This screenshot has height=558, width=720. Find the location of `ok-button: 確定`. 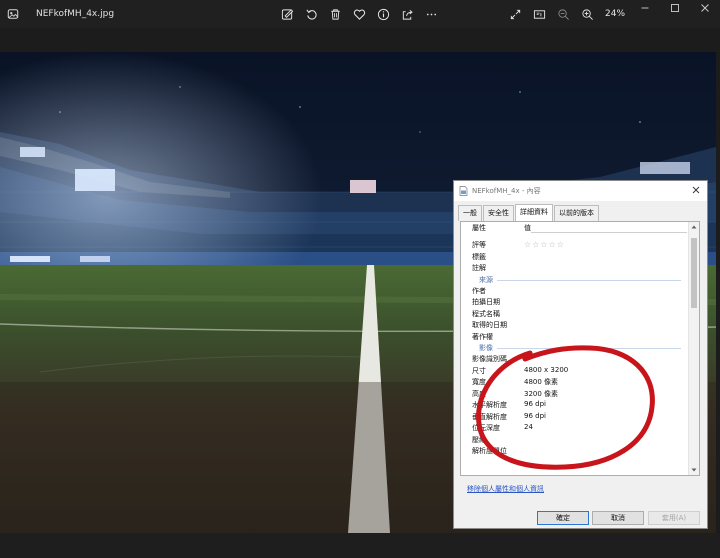

ok-button: 確定 is located at coordinates (563, 518).